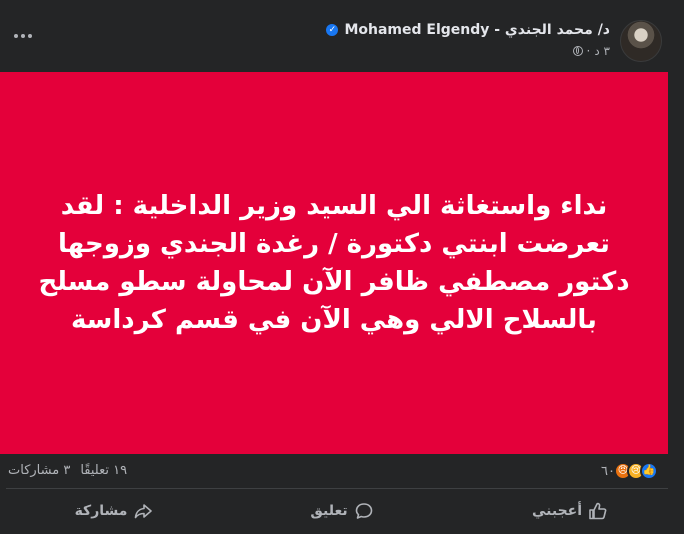  What do you see at coordinates (608, 471) in the screenshot?
I see `reactions-count: ٦٠` at bounding box center [608, 471].